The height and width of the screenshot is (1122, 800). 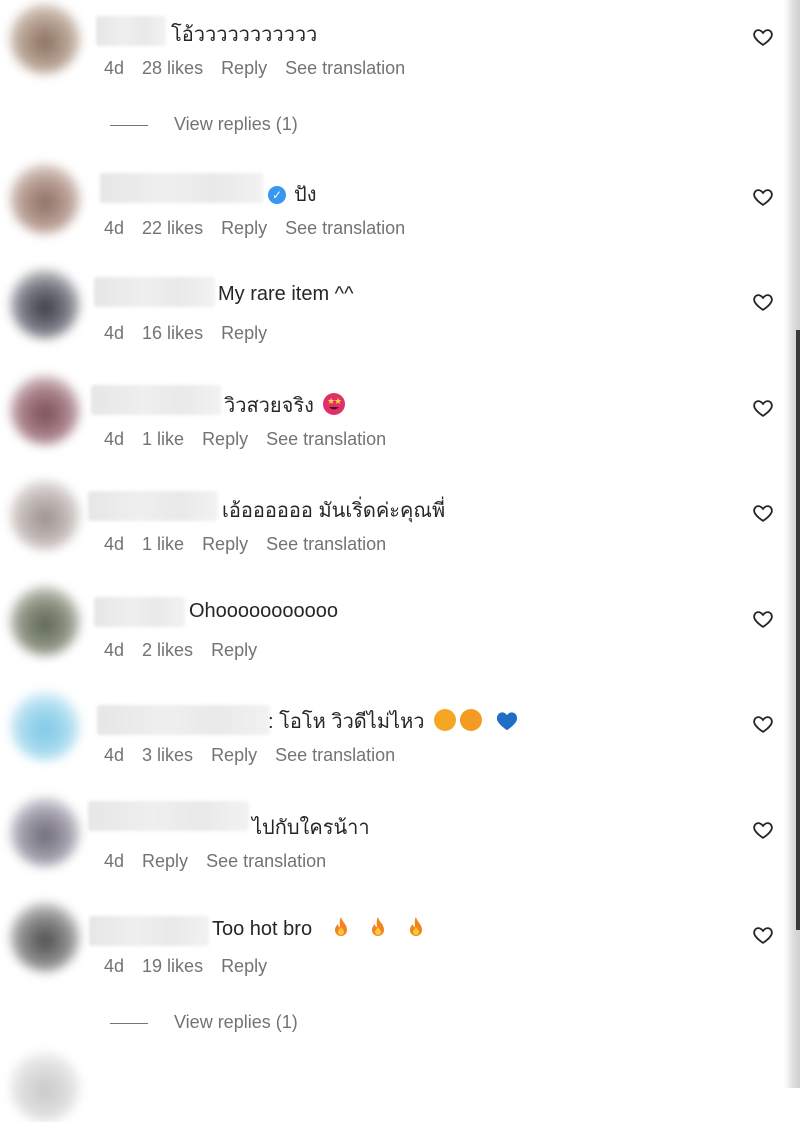 What do you see at coordinates (269, 406) in the screenshot?
I see `comment-body: วิวสวยจริง` at bounding box center [269, 406].